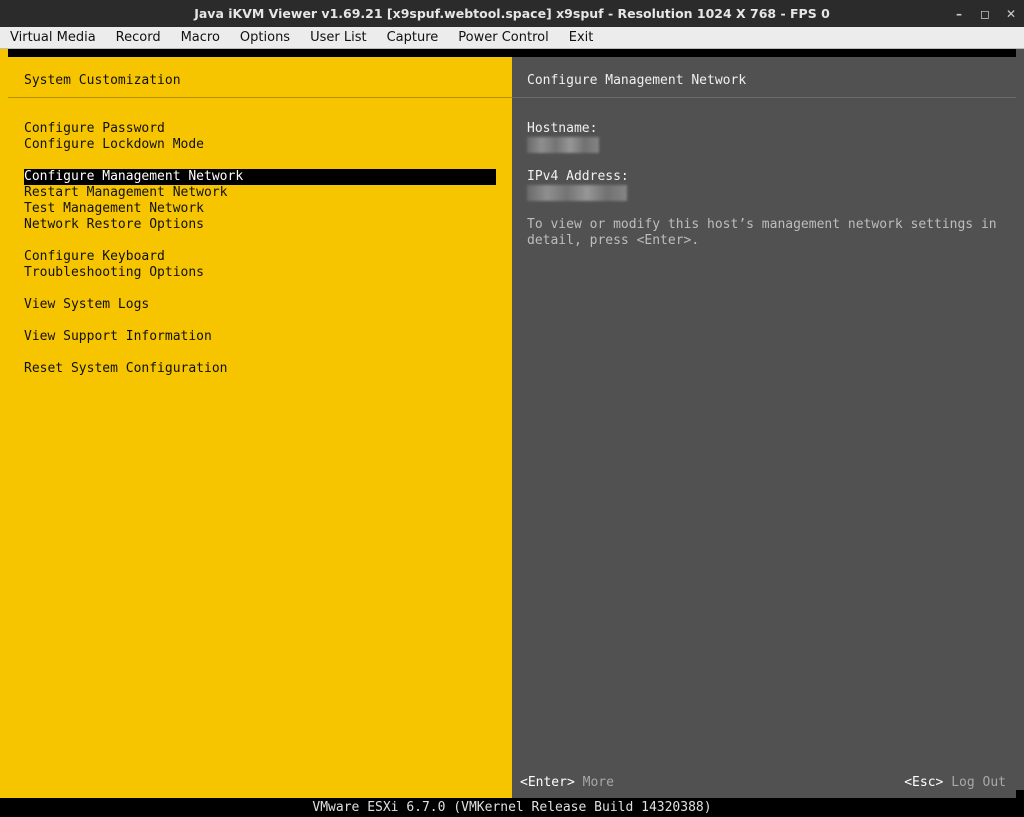  I want to click on option-network-restore-options: Network Restore Options, so click(260, 225).